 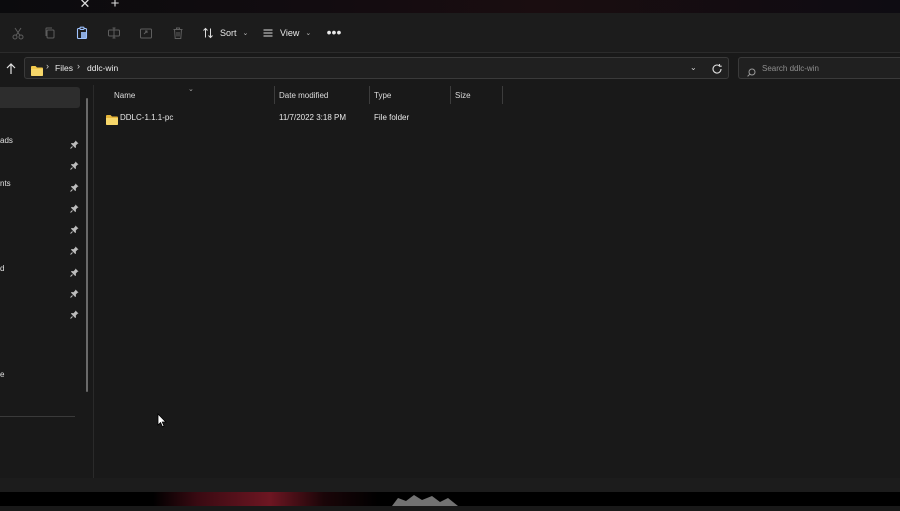 I want to click on delete-icon, so click(x=178, y=33).